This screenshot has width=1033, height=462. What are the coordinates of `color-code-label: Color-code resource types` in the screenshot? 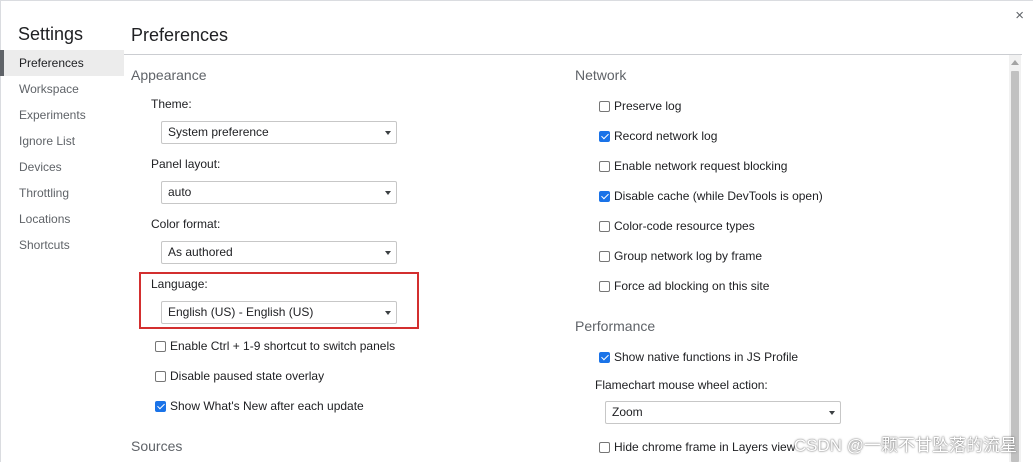 It's located at (684, 226).